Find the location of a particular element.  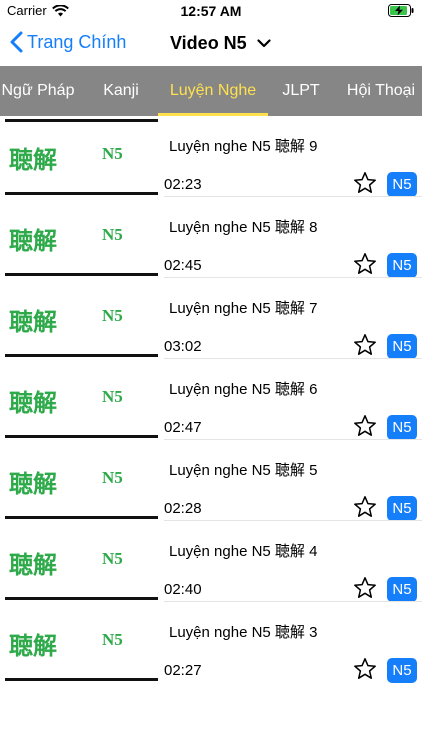

navigation-bar: Trang Chính Video N5 is located at coordinates (211, 44).